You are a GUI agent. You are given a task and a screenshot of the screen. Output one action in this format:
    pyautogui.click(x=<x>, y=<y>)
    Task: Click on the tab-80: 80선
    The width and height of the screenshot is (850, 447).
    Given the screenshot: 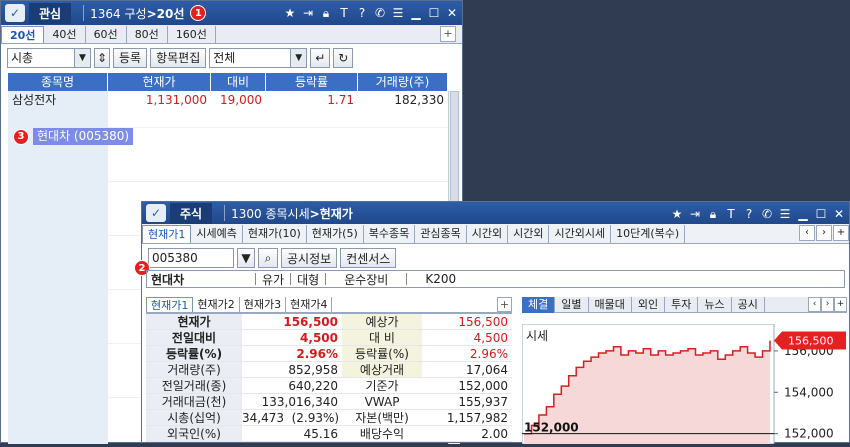 What is the action you would take?
    pyautogui.click(x=147, y=34)
    